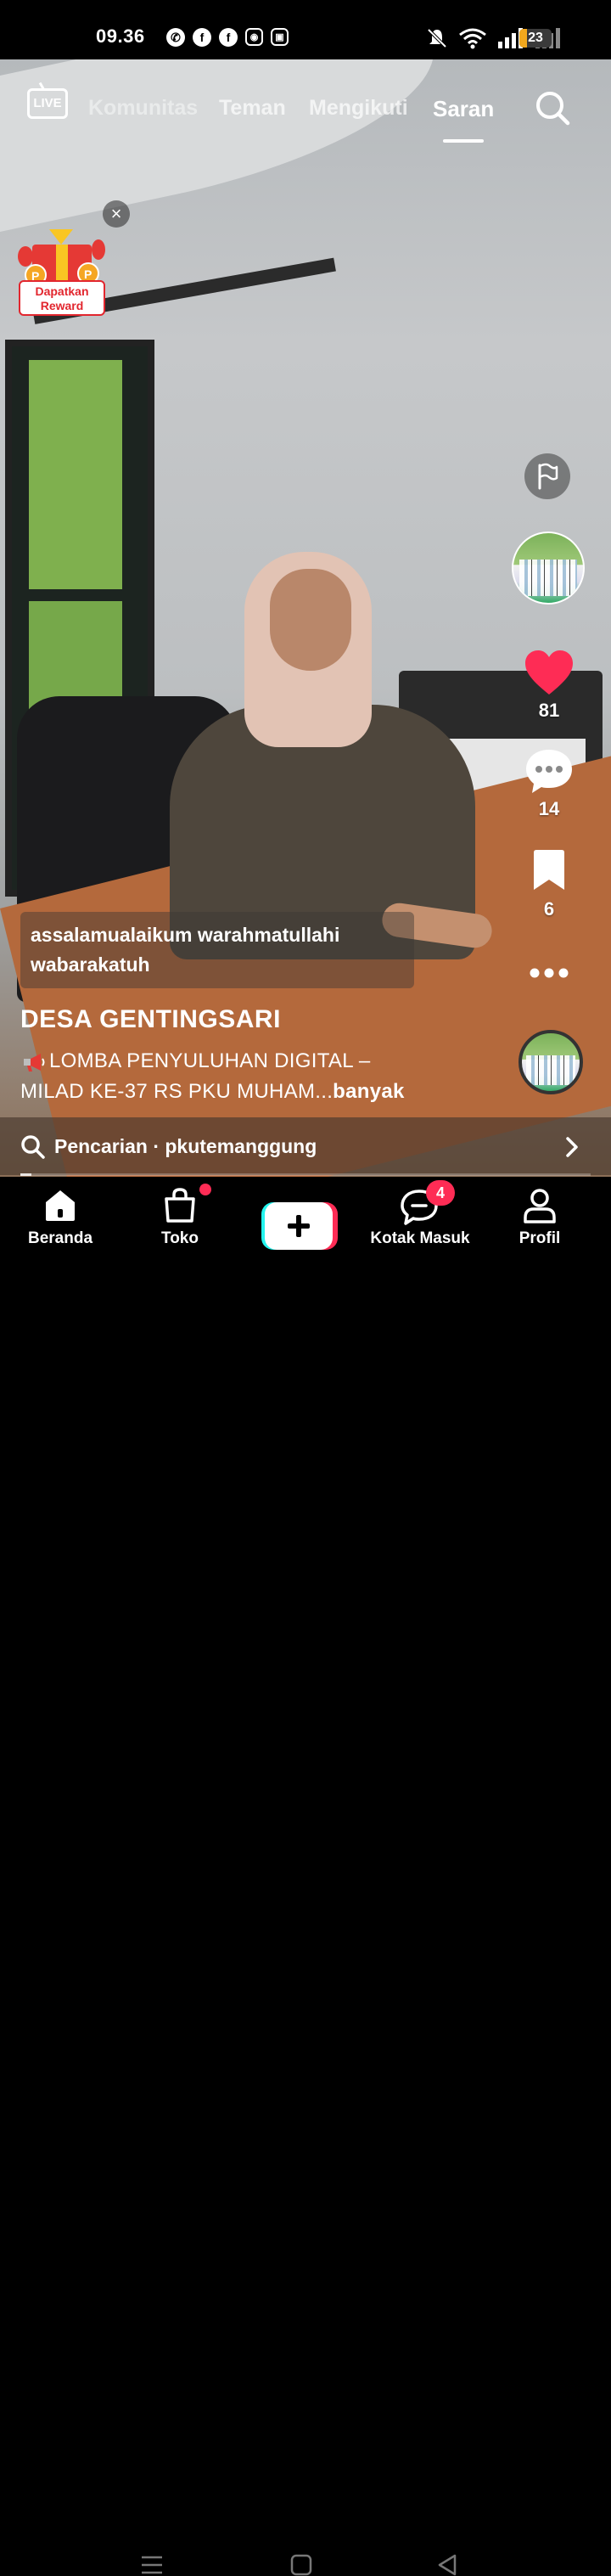 Image resolution: width=611 pixels, height=2576 pixels. What do you see at coordinates (549, 870) in the screenshot?
I see `bookmark-icon` at bounding box center [549, 870].